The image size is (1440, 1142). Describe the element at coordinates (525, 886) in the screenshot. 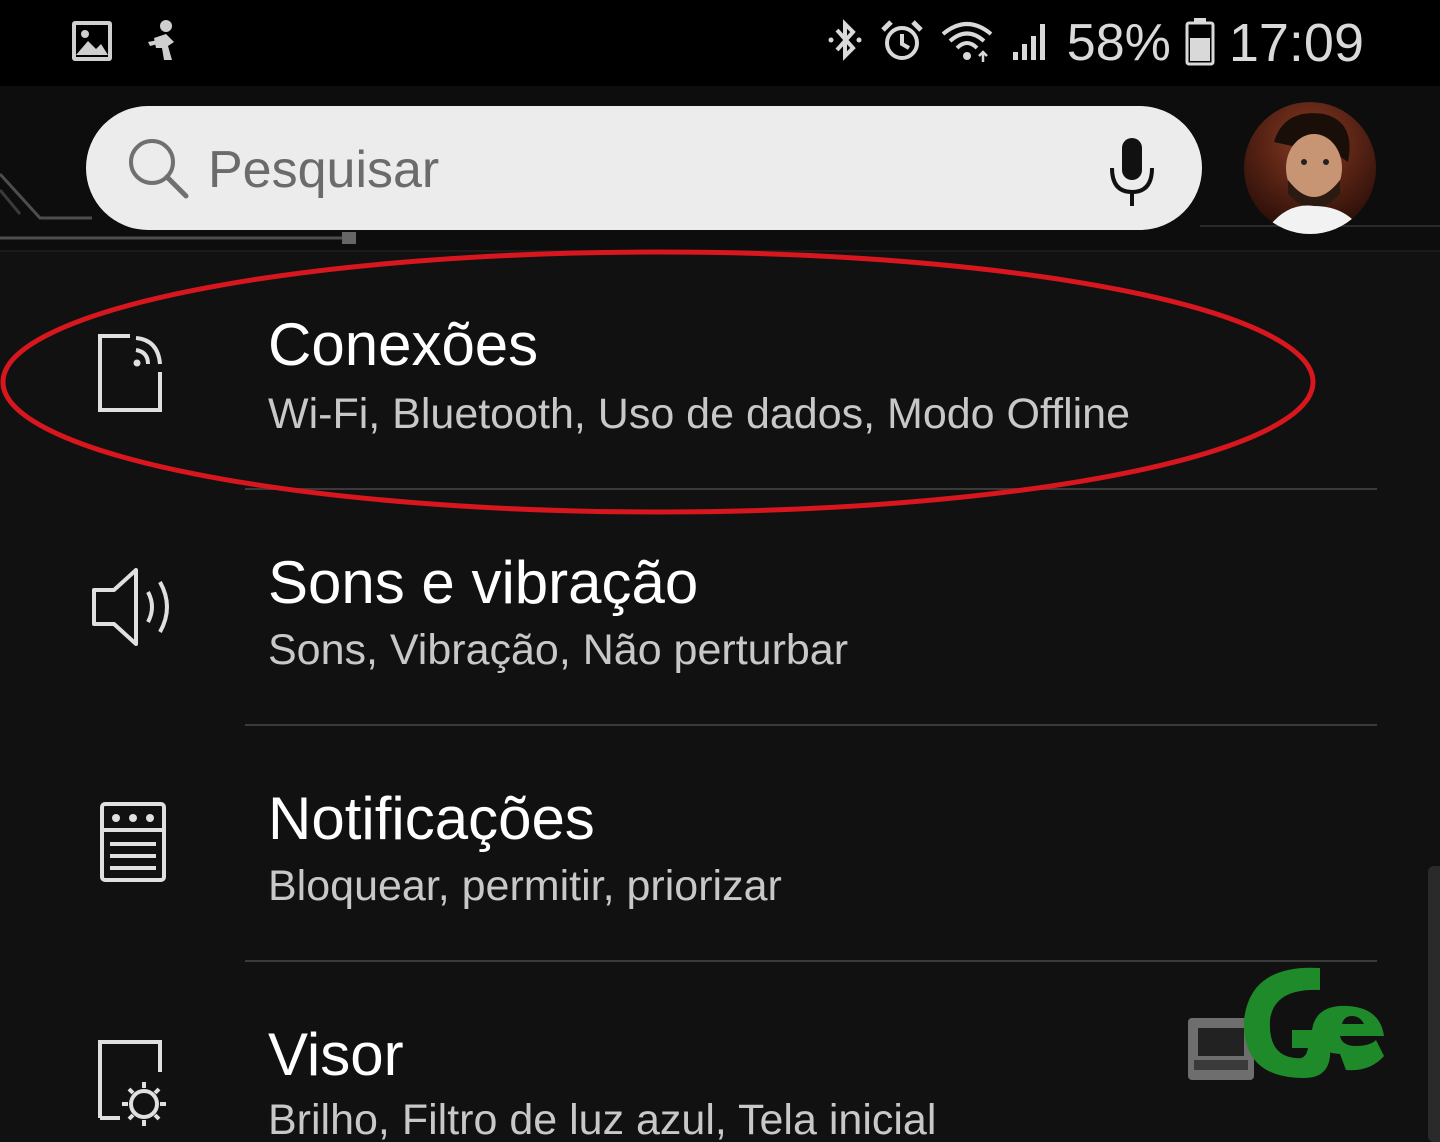

I see `item-subtitle: Bloquear, permitir, priorizar` at that location.